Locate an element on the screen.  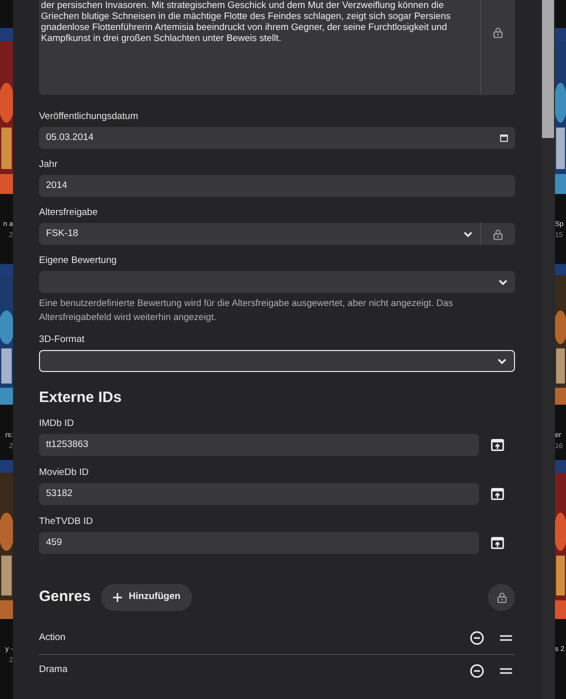
field-label: Veröffentlichungsdatum is located at coordinates (89, 117).